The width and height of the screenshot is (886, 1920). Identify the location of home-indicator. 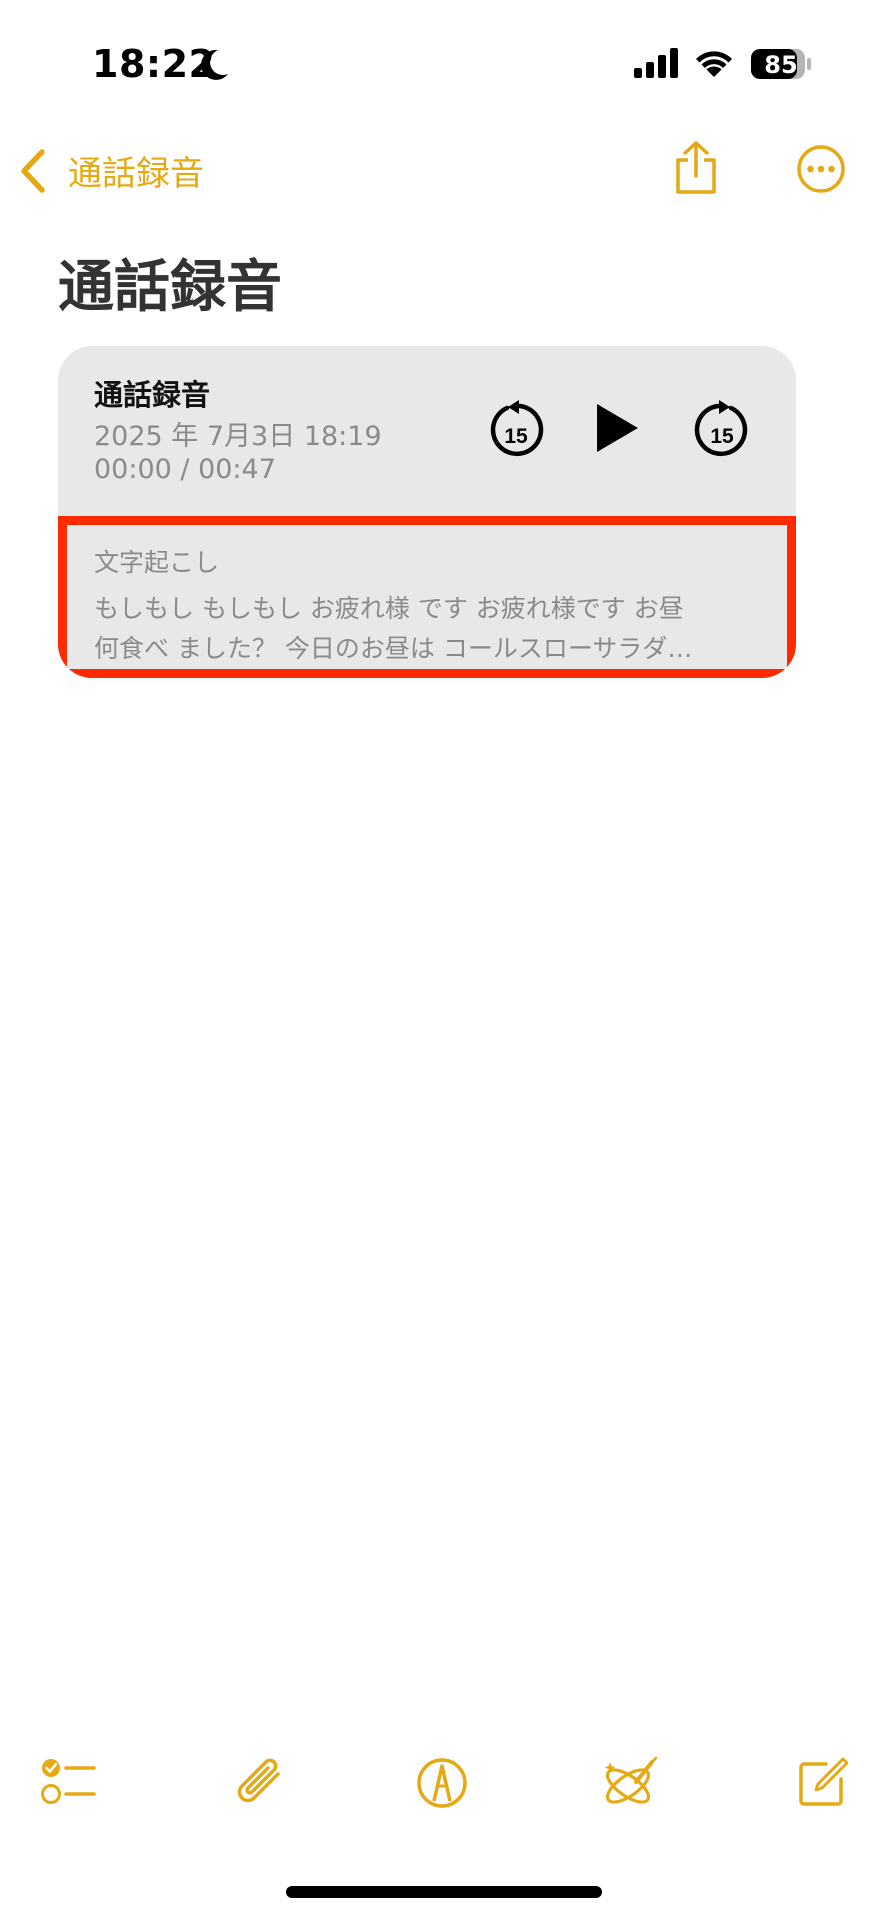
(444, 1892).